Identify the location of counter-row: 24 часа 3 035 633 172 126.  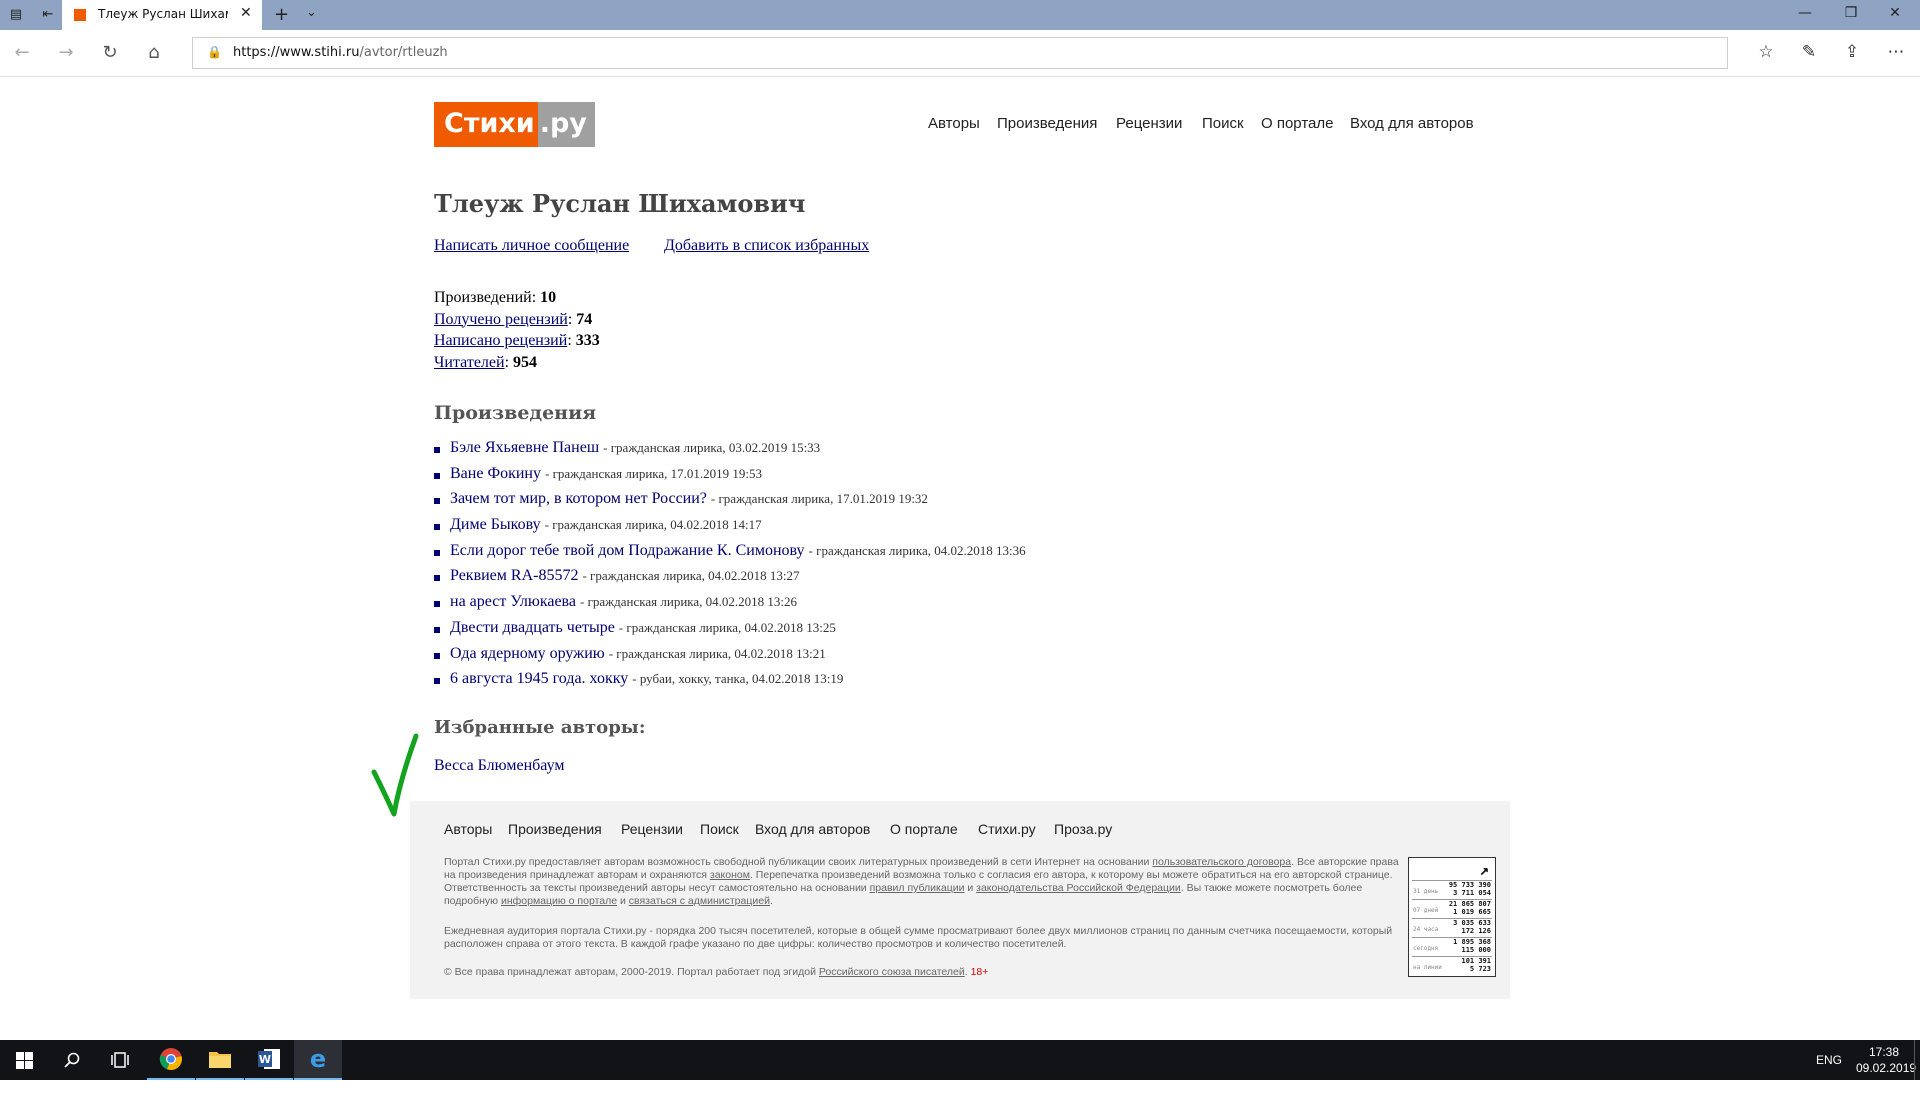
(1452, 927).